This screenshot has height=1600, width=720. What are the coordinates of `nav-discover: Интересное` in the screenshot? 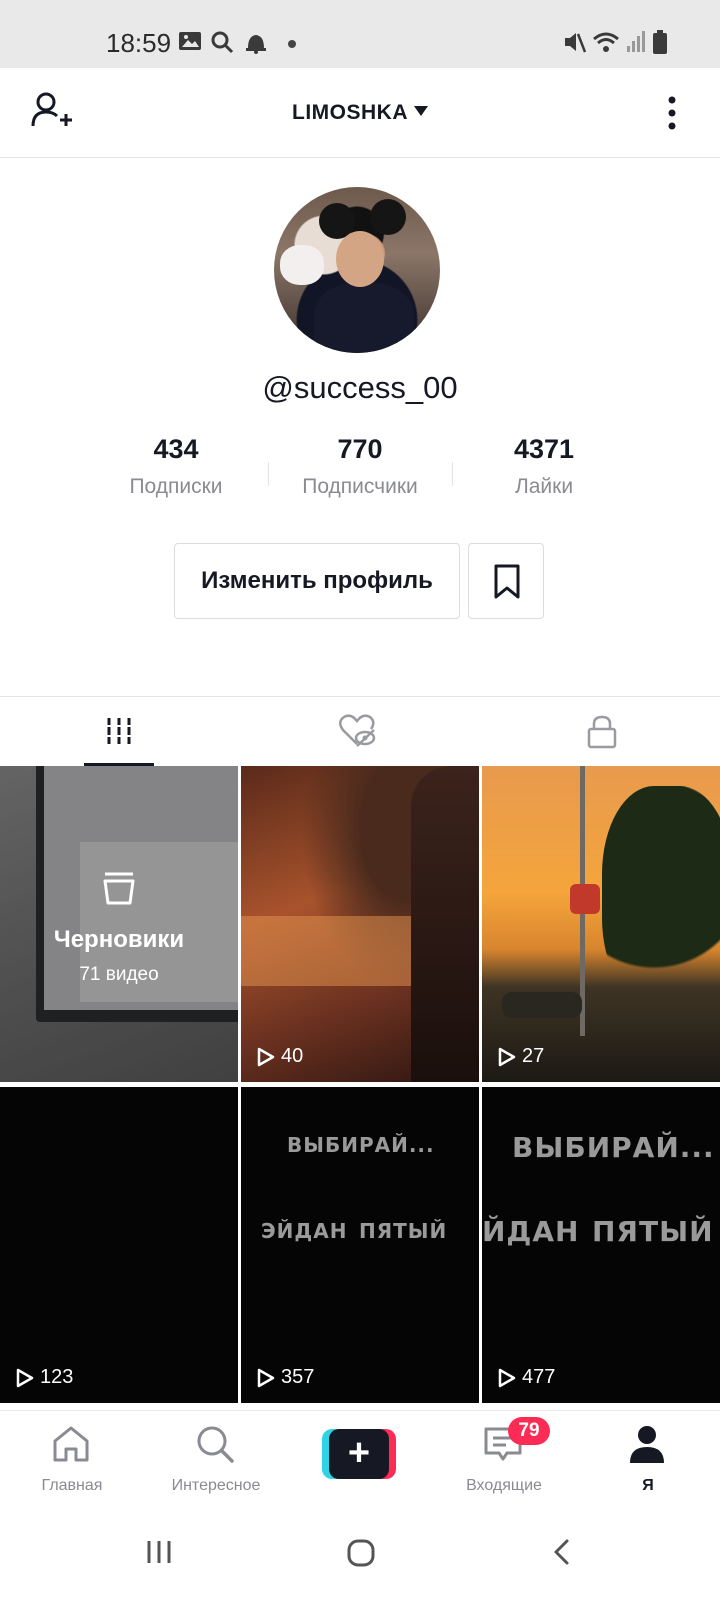 It's located at (216, 1462).